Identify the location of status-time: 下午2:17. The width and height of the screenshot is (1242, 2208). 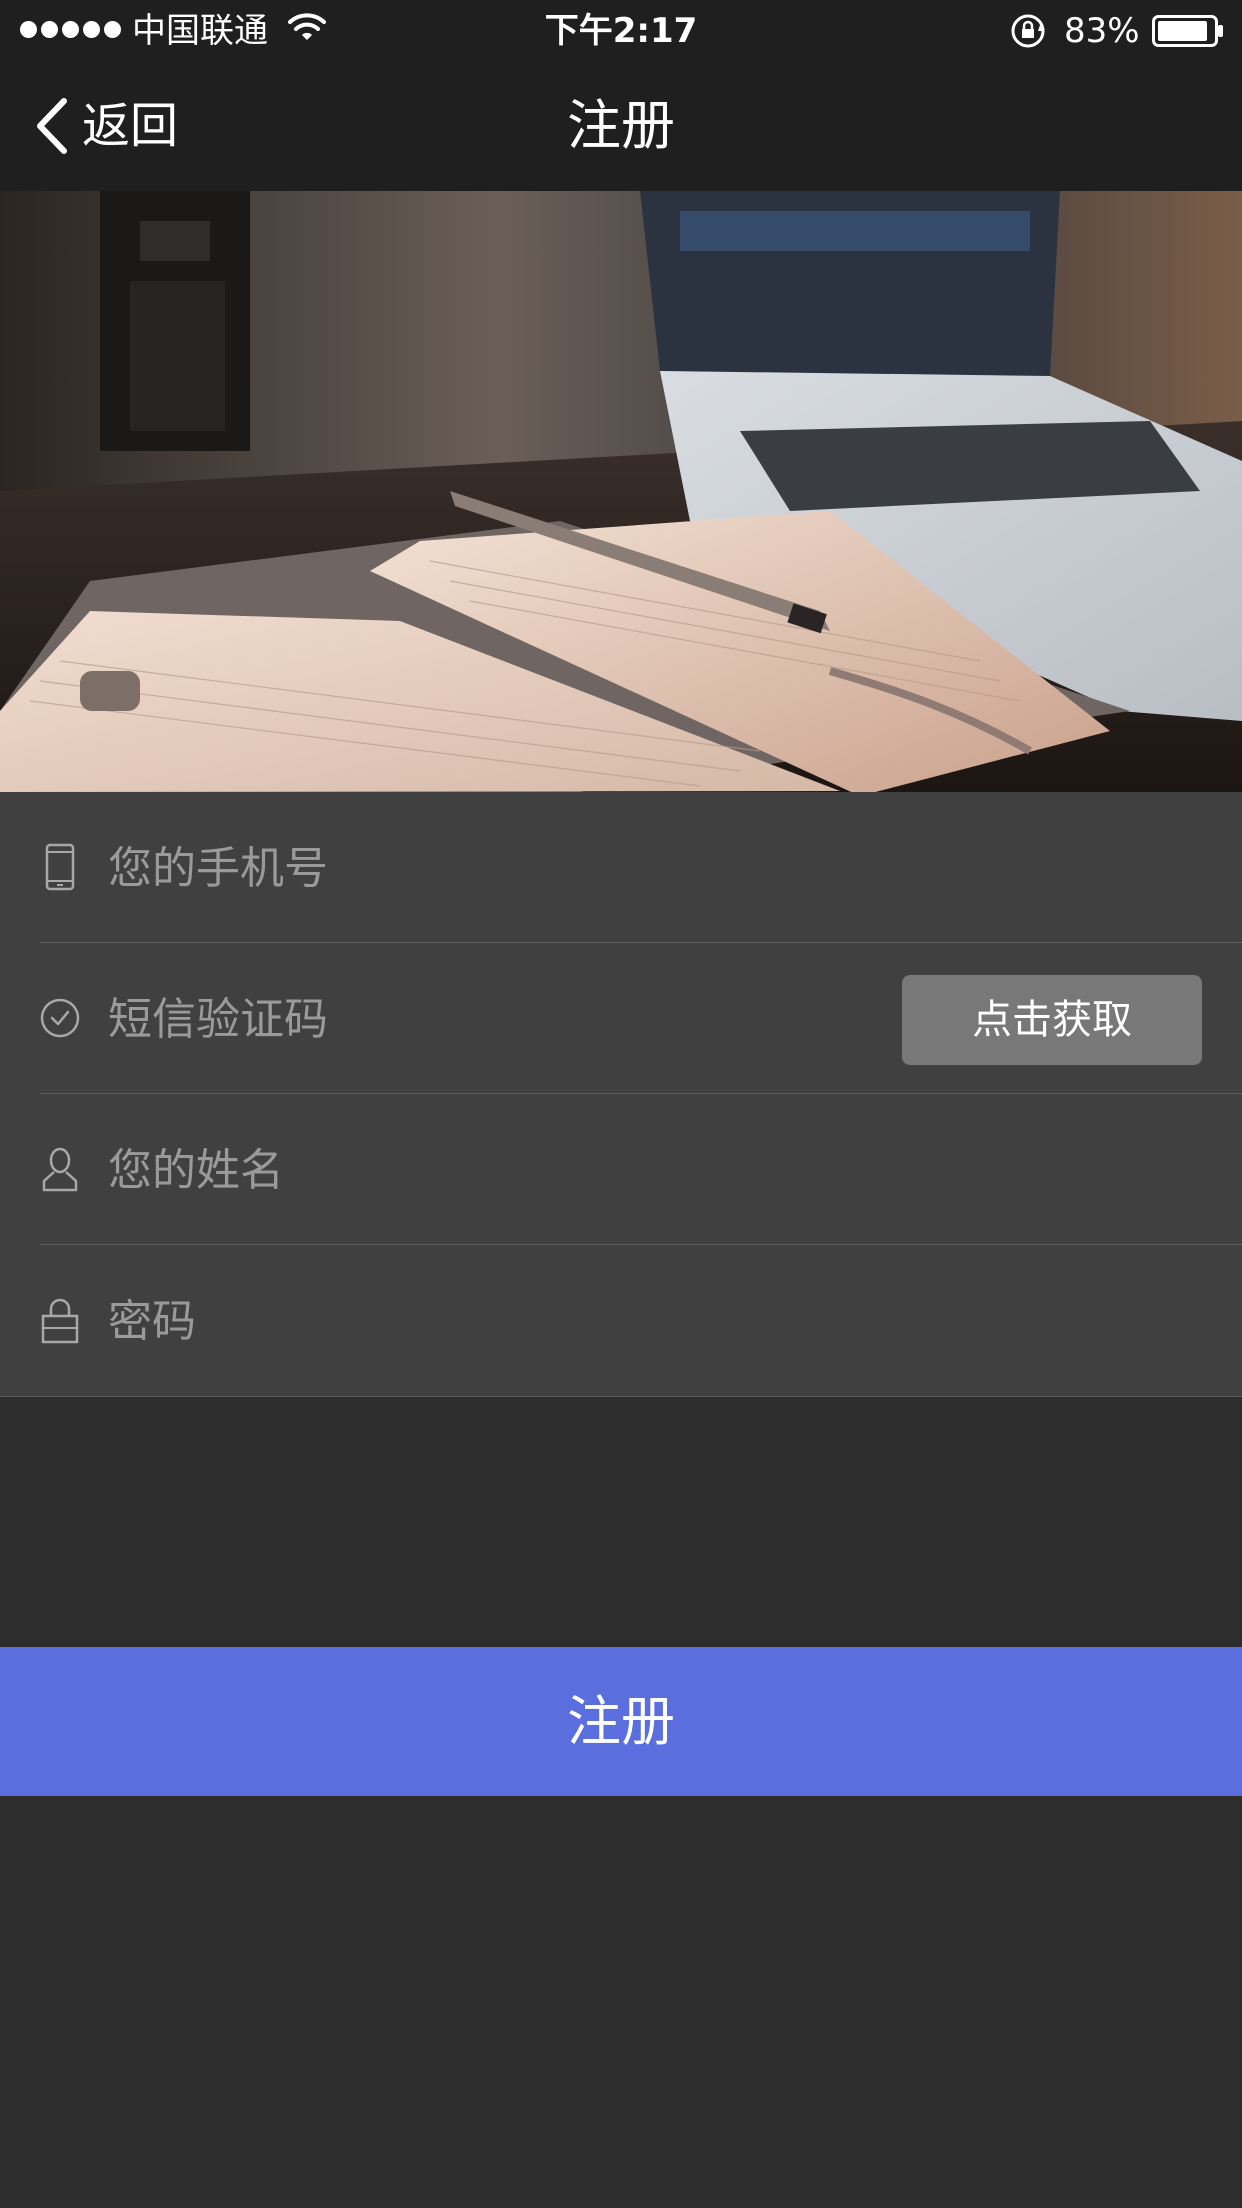
(621, 31).